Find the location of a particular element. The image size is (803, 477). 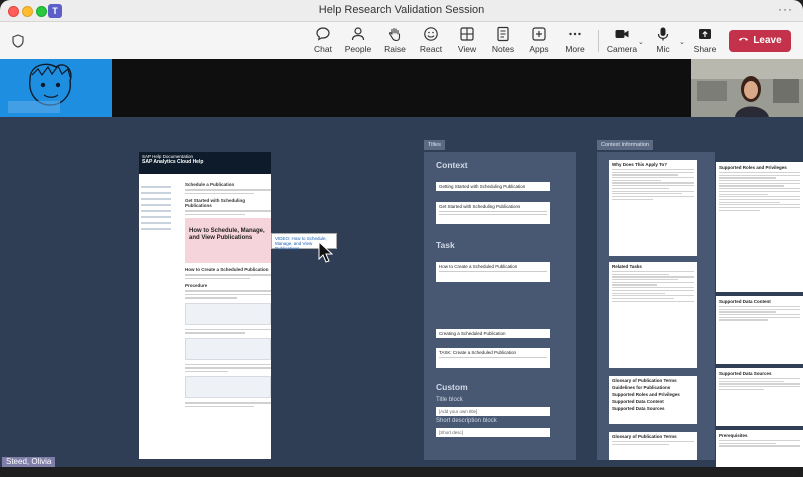

title-card: How to Create a Scheduled Publication is located at coordinates (493, 272).